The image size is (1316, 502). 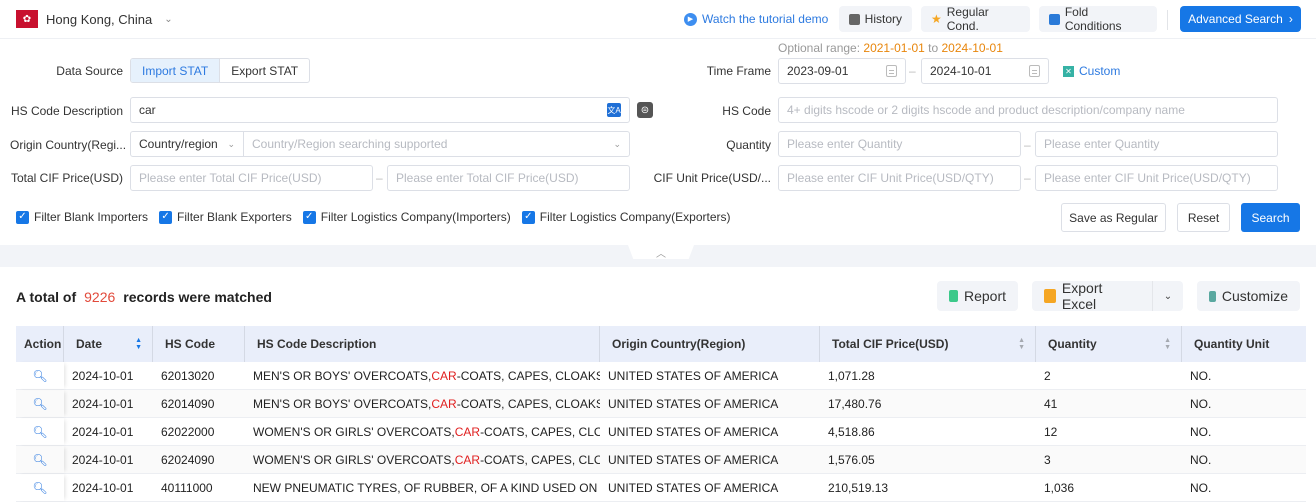 I want to click on hs-desc-label: HS Code Description, so click(x=66, y=111).